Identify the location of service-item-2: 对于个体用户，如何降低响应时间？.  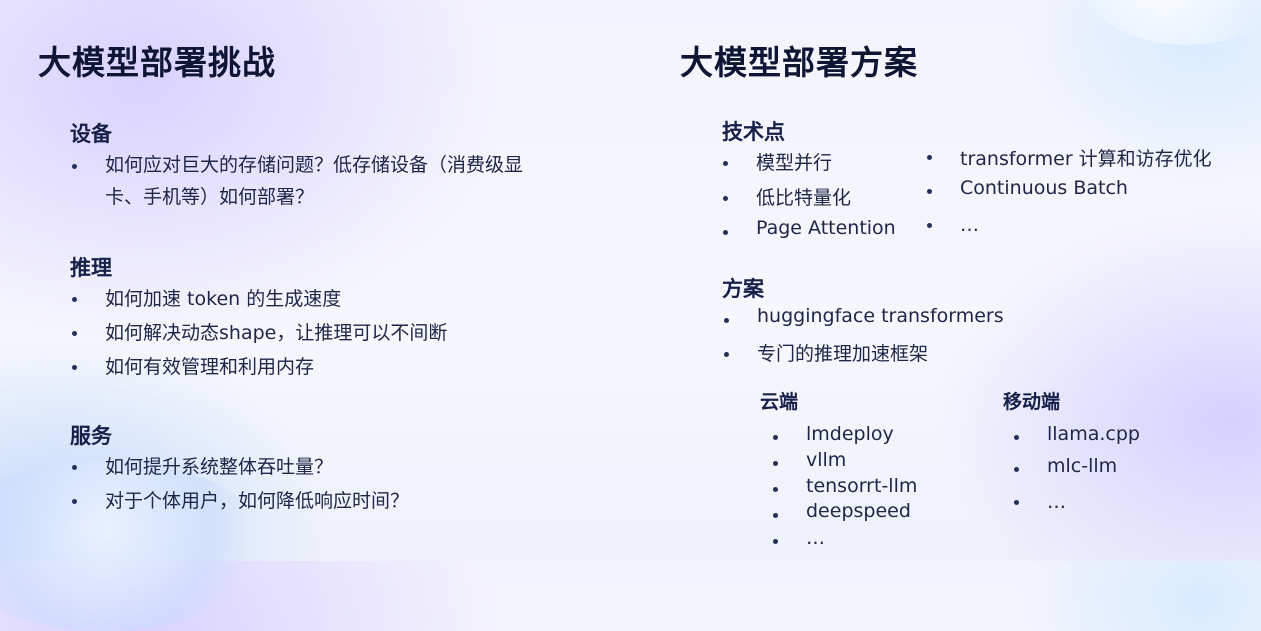
(257, 501).